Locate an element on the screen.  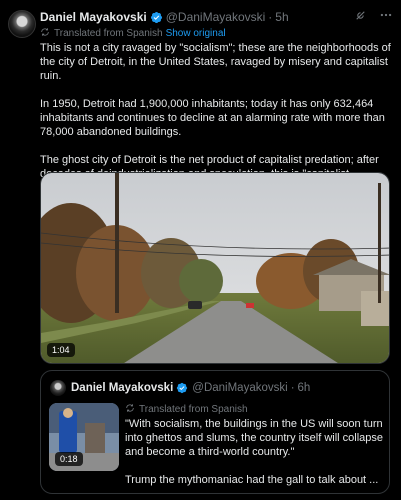
author-name: Daniel Mayakovski is located at coordinates (93, 17).